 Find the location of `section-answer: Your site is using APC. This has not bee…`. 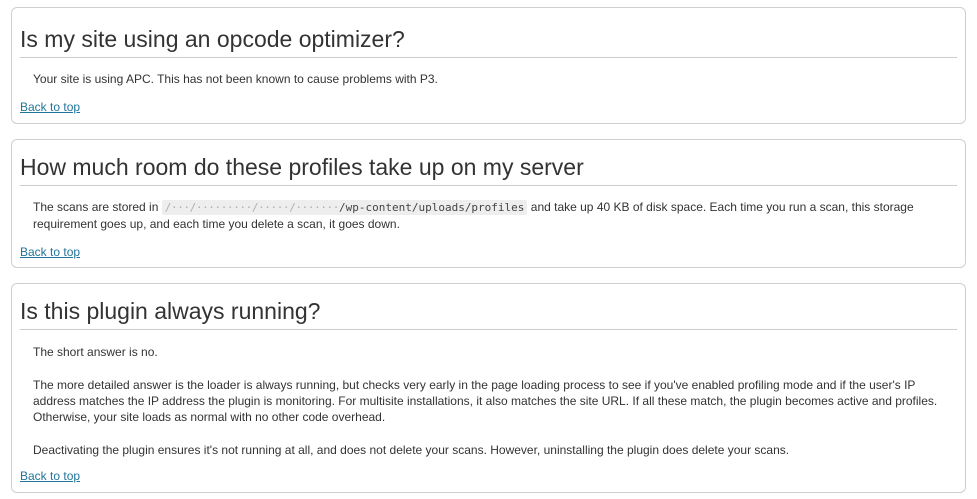

section-answer: Your site is using APC. This has not bee… is located at coordinates (488, 79).